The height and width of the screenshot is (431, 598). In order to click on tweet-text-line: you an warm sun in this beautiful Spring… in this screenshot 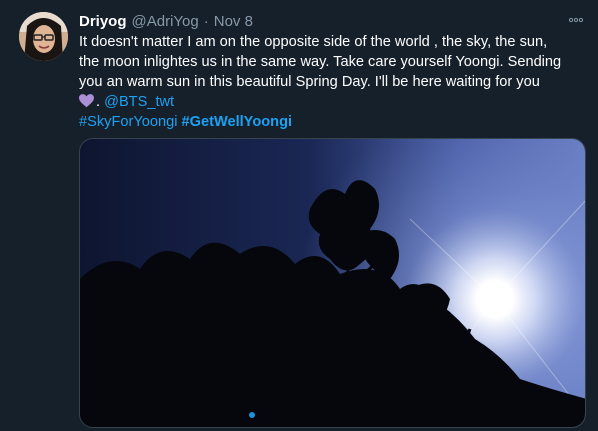, I will do `click(309, 82)`.